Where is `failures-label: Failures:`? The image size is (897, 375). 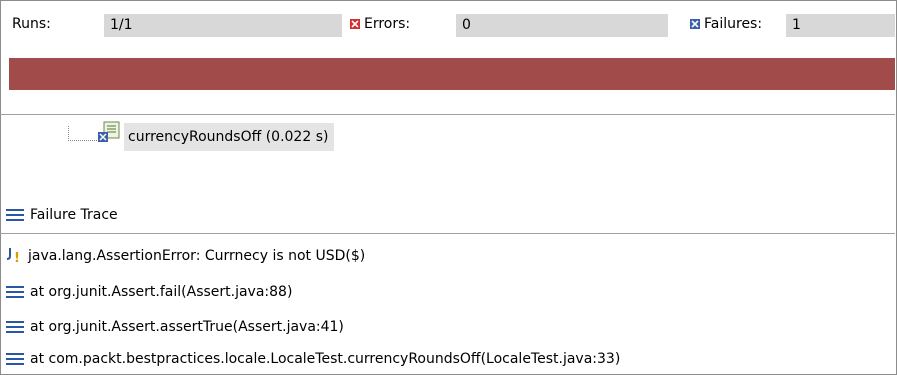 failures-label: Failures: is located at coordinates (733, 24).